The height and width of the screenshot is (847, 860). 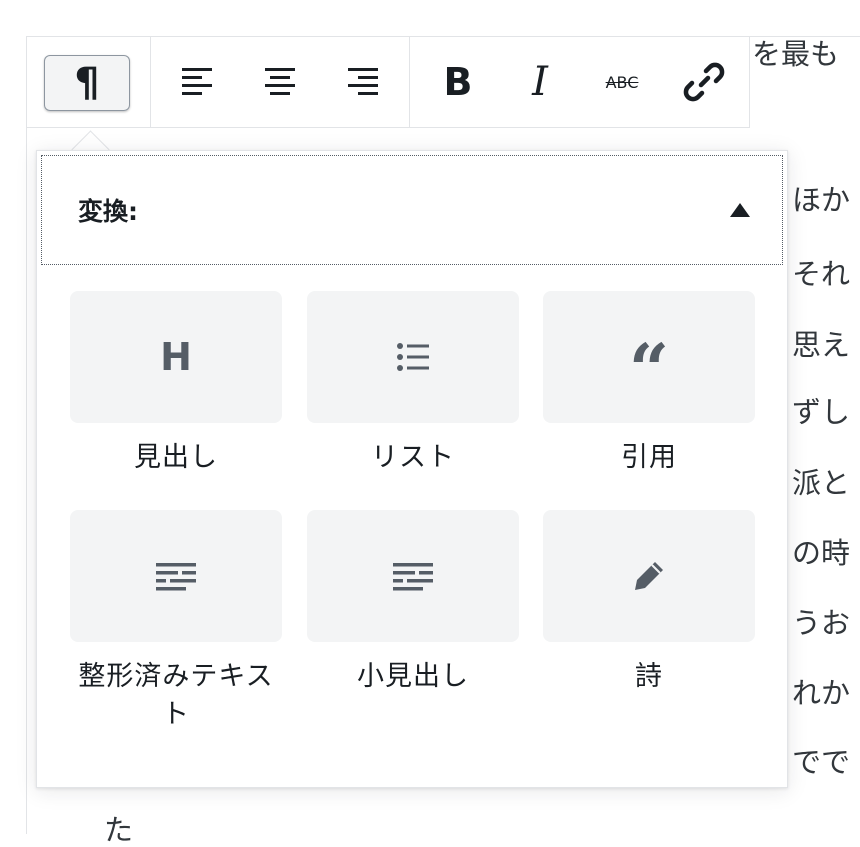 I want to click on pilcrow-icon: ¶, so click(x=87, y=83).